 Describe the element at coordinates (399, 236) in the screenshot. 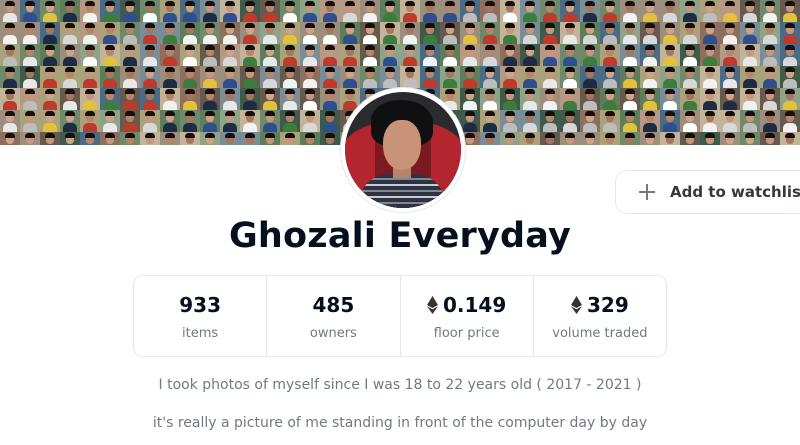

I see `collection-title: Ghozali Everyday` at that location.